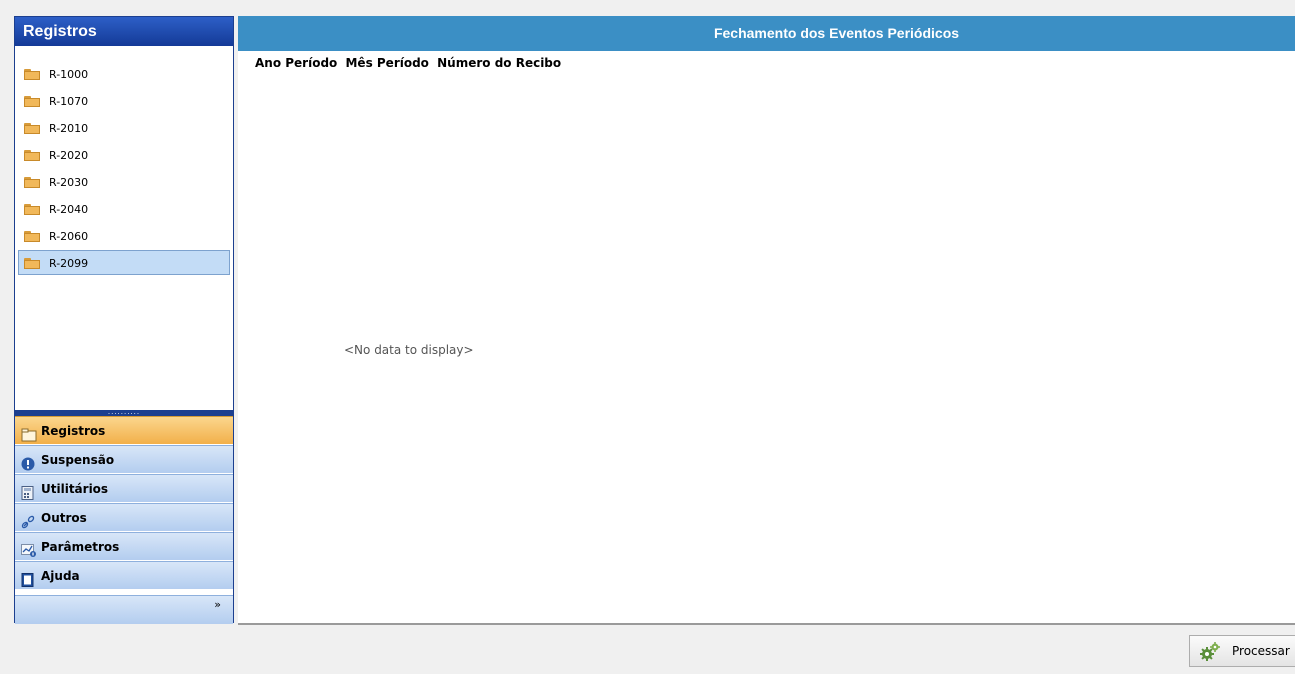 The image size is (1295, 674). I want to click on tree-item-r2020: R-2020, so click(124, 154).